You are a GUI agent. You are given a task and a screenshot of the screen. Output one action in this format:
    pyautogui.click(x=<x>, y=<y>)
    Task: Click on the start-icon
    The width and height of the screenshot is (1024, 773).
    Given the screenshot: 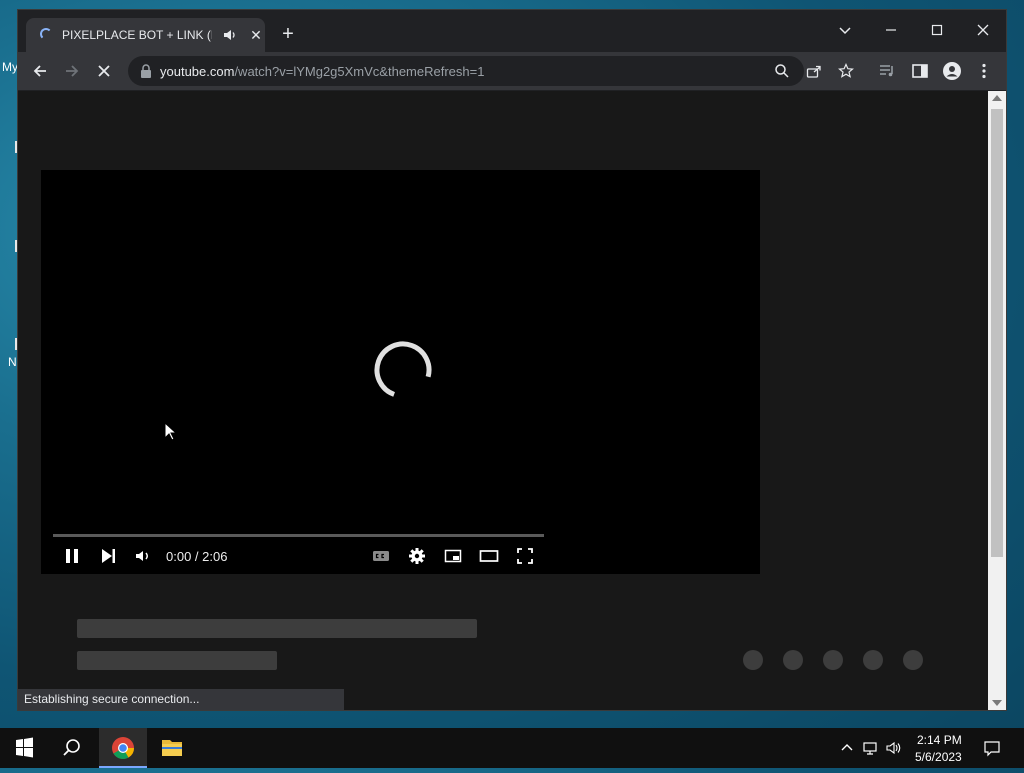 What is the action you would take?
    pyautogui.click(x=24, y=748)
    